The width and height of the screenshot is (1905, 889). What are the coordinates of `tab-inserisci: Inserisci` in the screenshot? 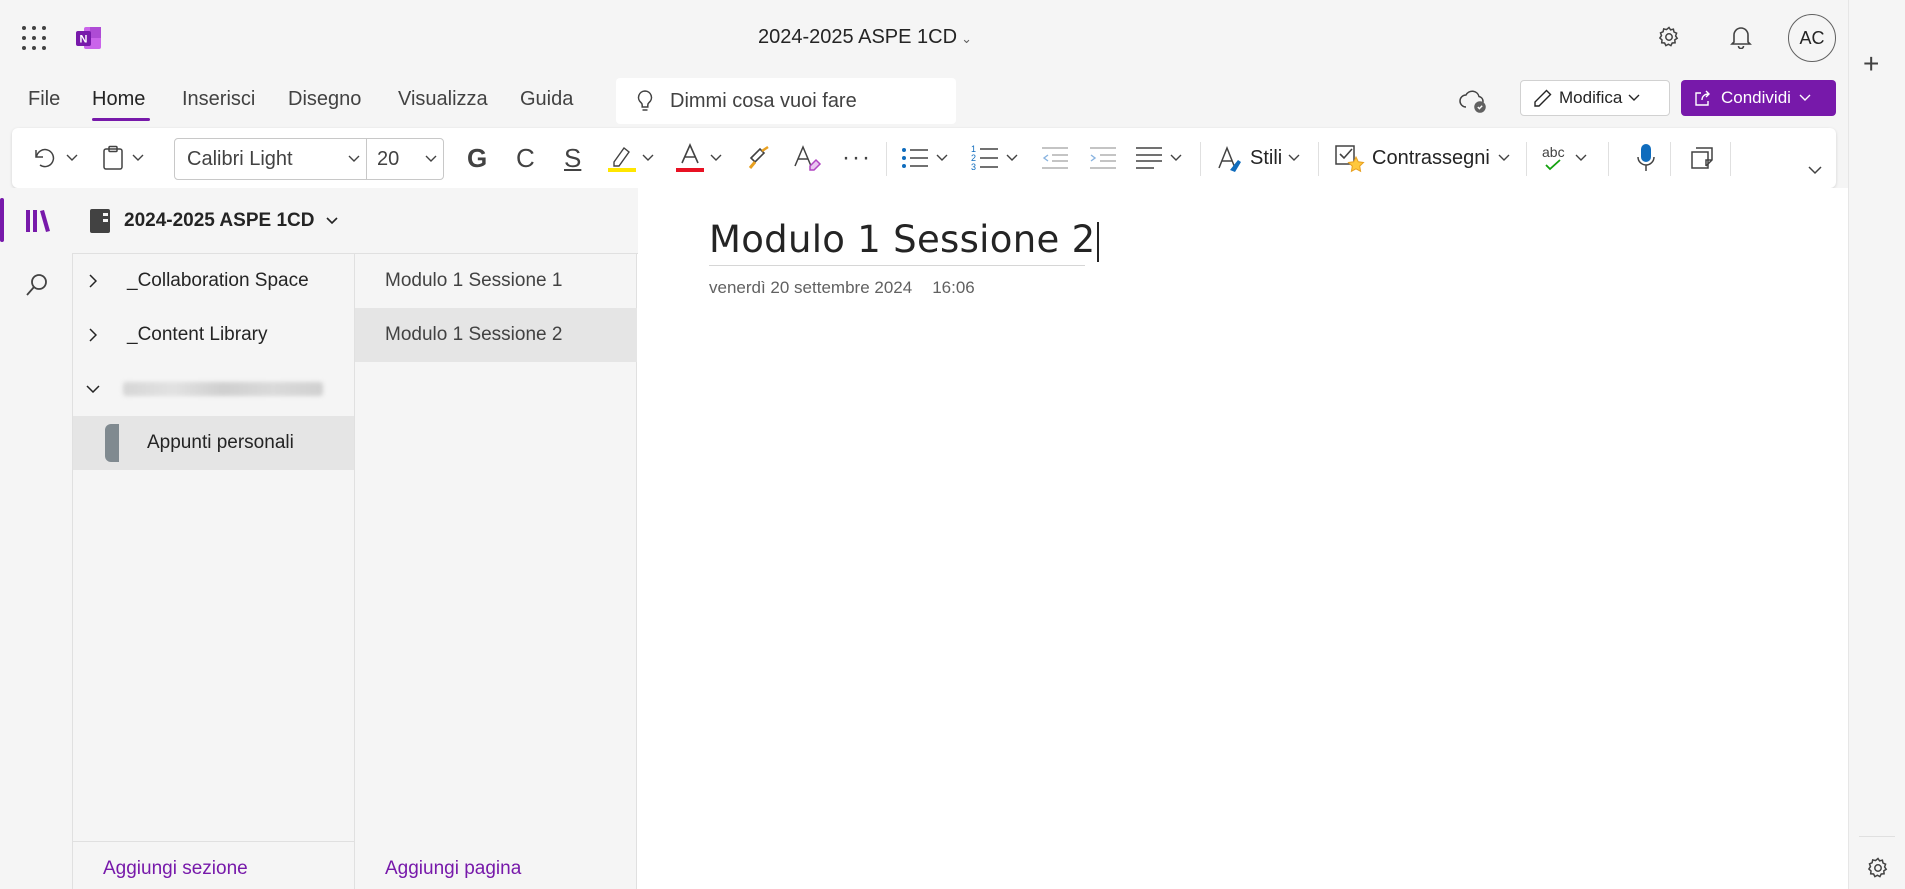 It's located at (218, 99).